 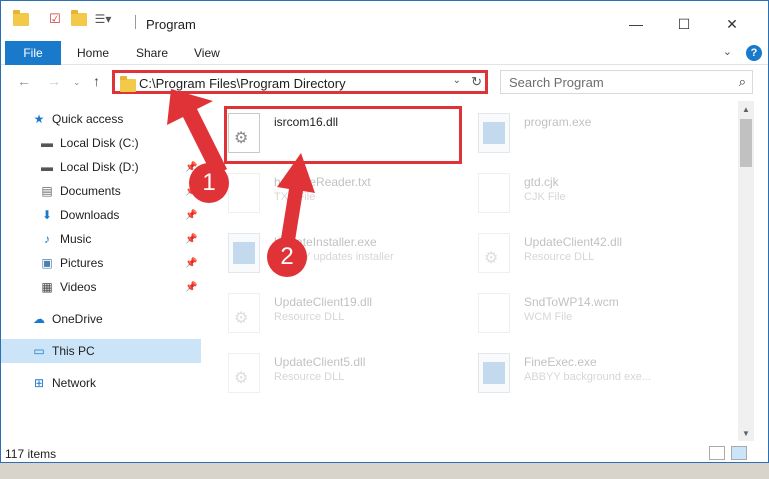 What do you see at coordinates (209, 183) in the screenshot?
I see `step-1-badge: 1` at bounding box center [209, 183].